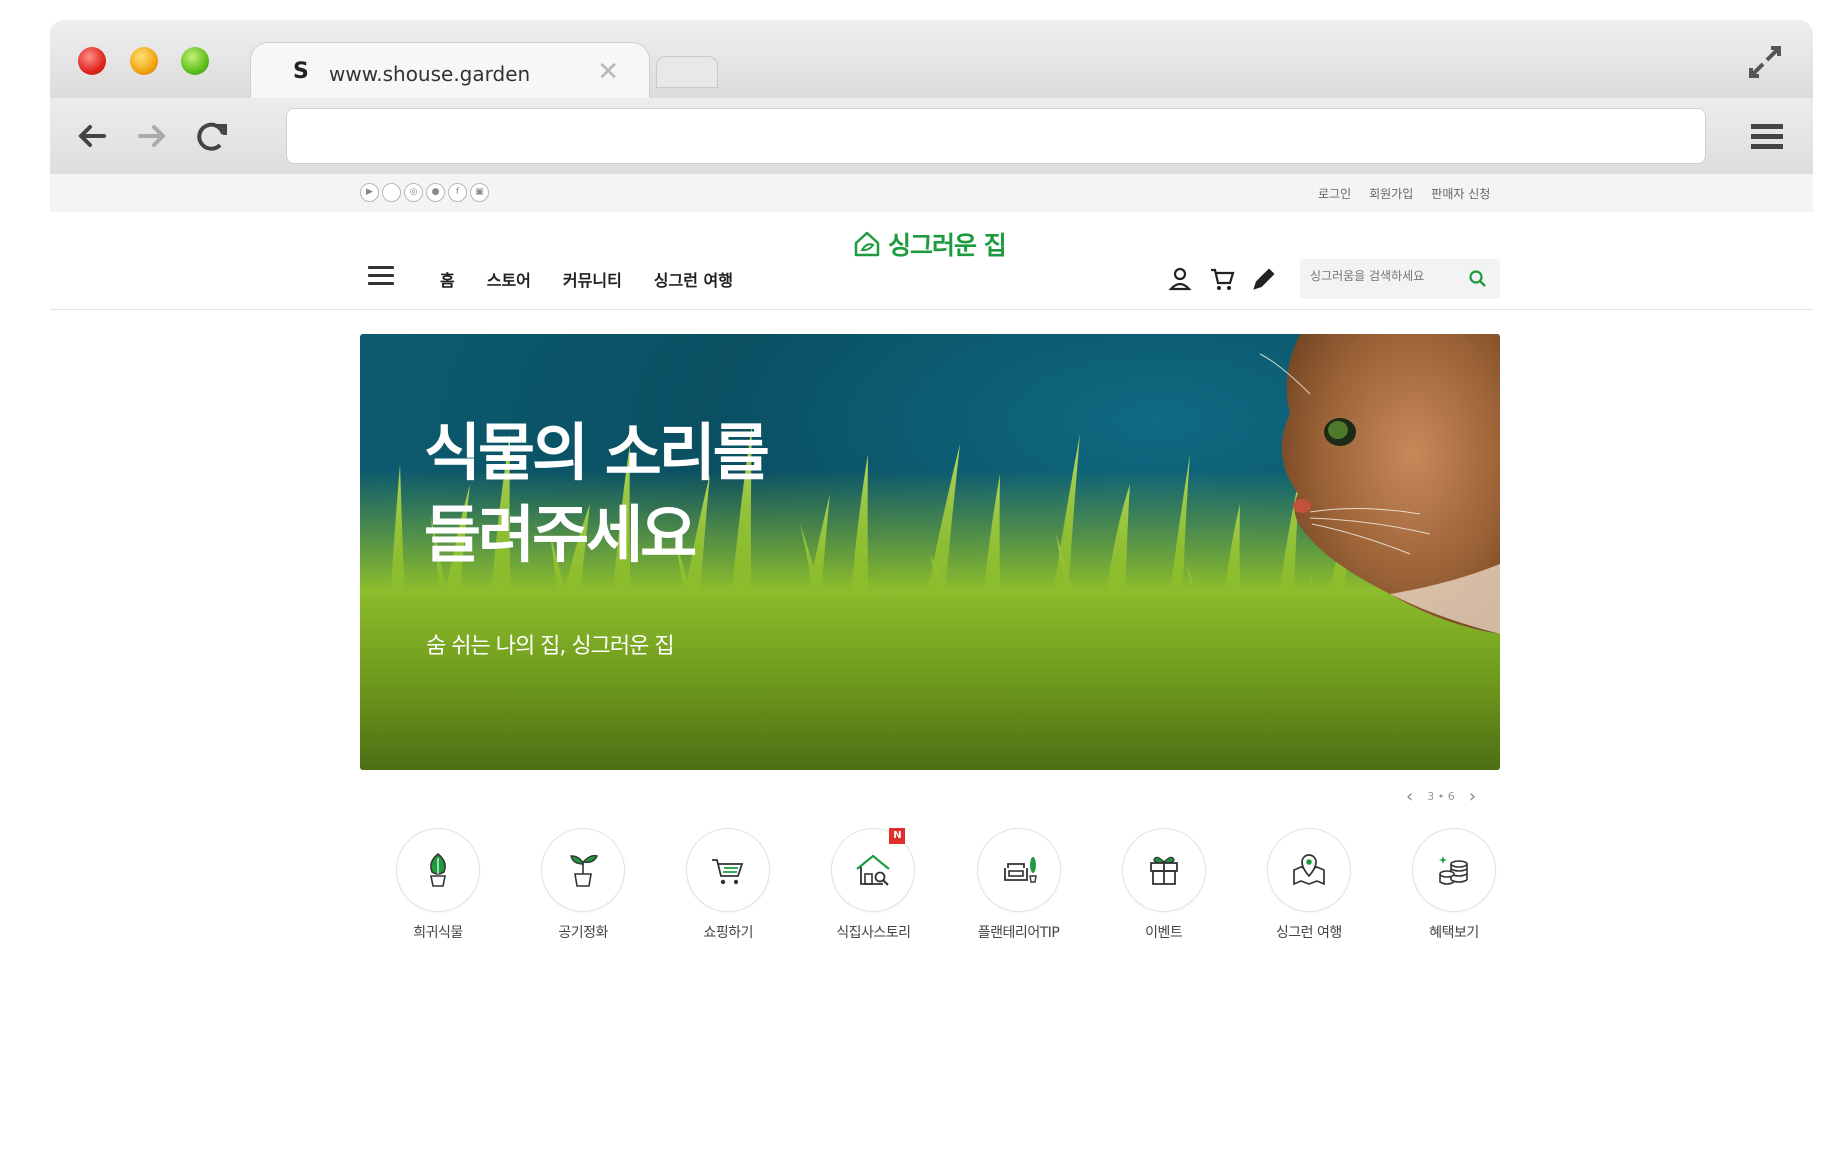 The image size is (1840, 1168). I want to click on coins-icon, so click(1453, 870).